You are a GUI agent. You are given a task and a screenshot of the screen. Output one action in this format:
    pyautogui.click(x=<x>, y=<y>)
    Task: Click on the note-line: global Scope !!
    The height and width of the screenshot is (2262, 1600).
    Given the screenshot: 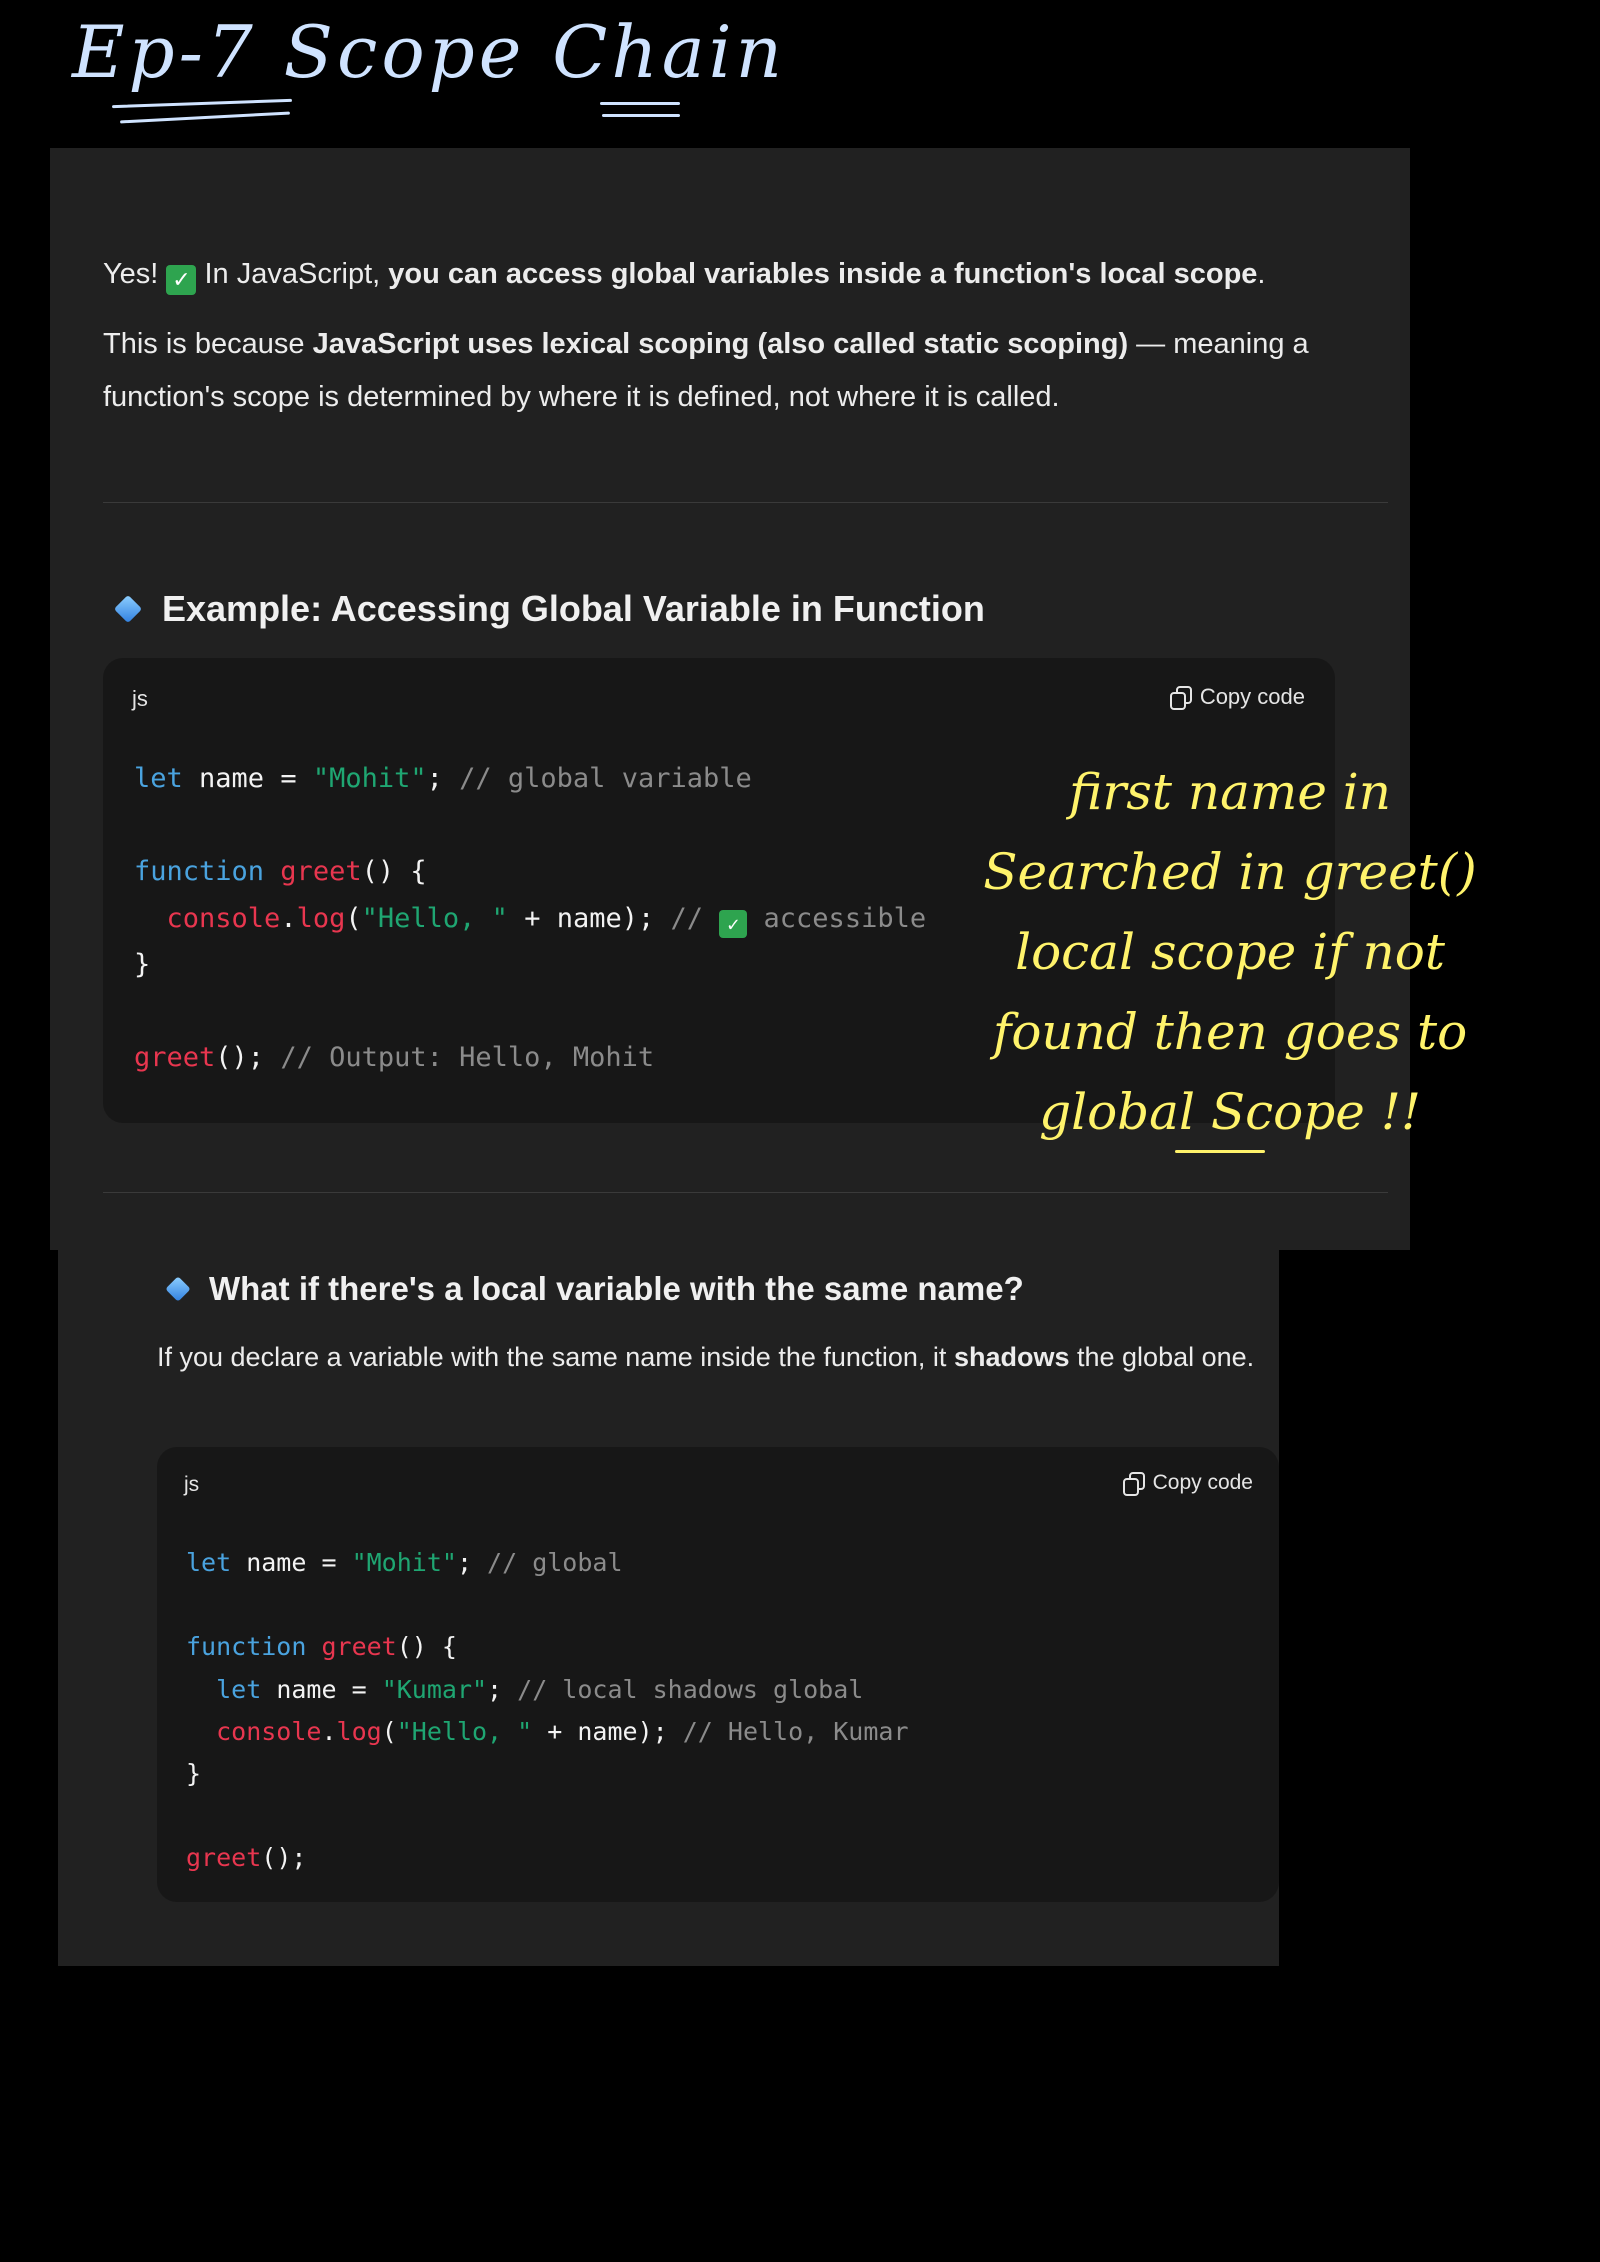 What is the action you would take?
    pyautogui.click(x=1230, y=1112)
    